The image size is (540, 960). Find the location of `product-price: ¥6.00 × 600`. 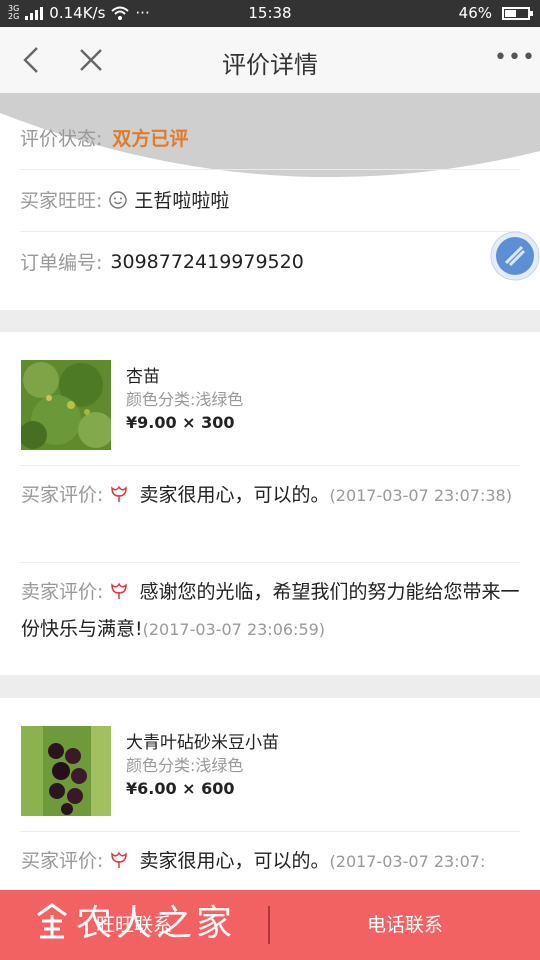

product-price: ¥6.00 × 600 is located at coordinates (180, 788).